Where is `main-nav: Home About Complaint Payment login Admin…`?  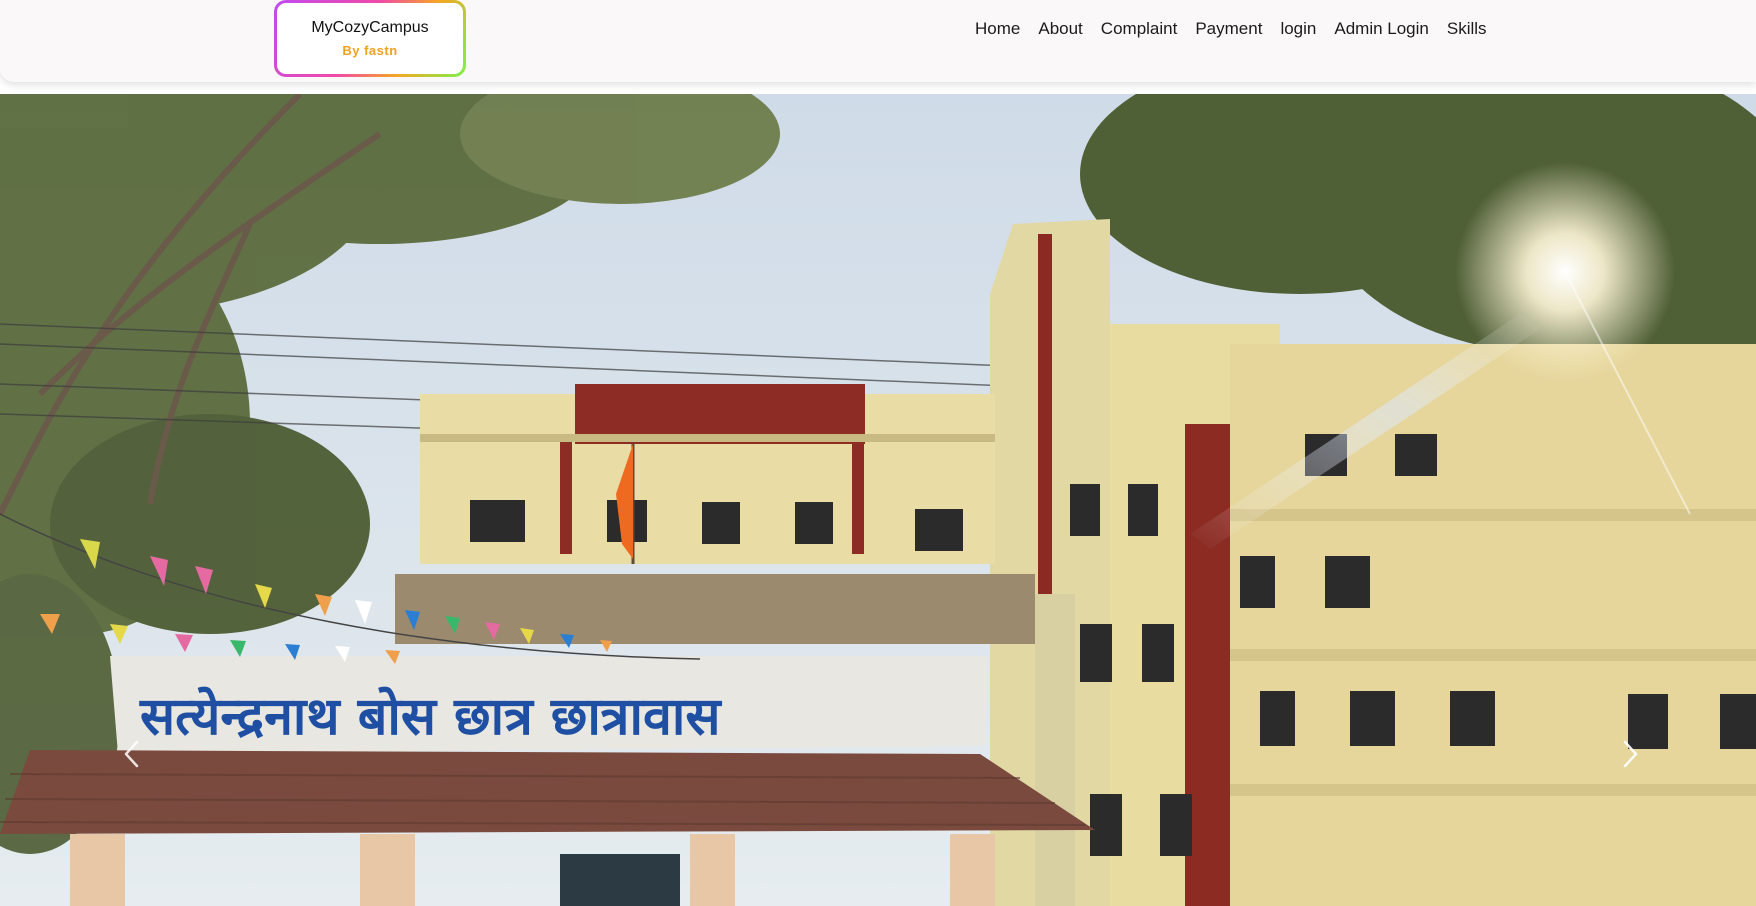
main-nav: Home About Complaint Payment login Admin… is located at coordinates (1231, 29).